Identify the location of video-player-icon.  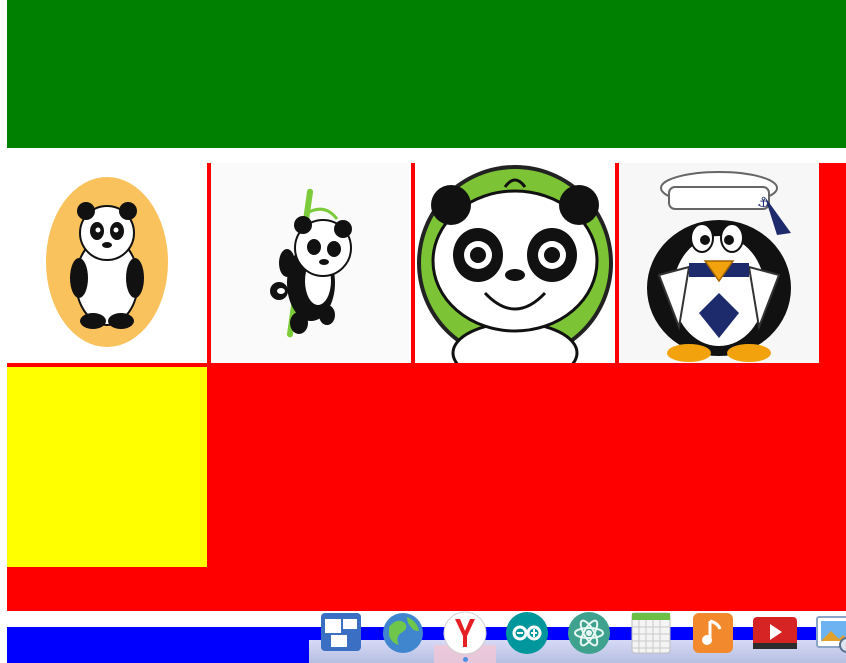
(775, 633).